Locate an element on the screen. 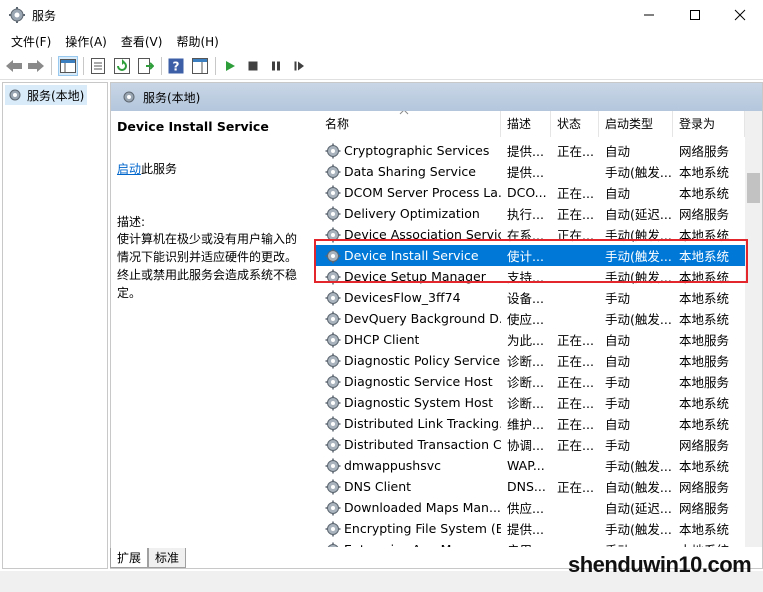 This screenshot has width=763, height=592. tab-standard: 标准 is located at coordinates (167, 558).